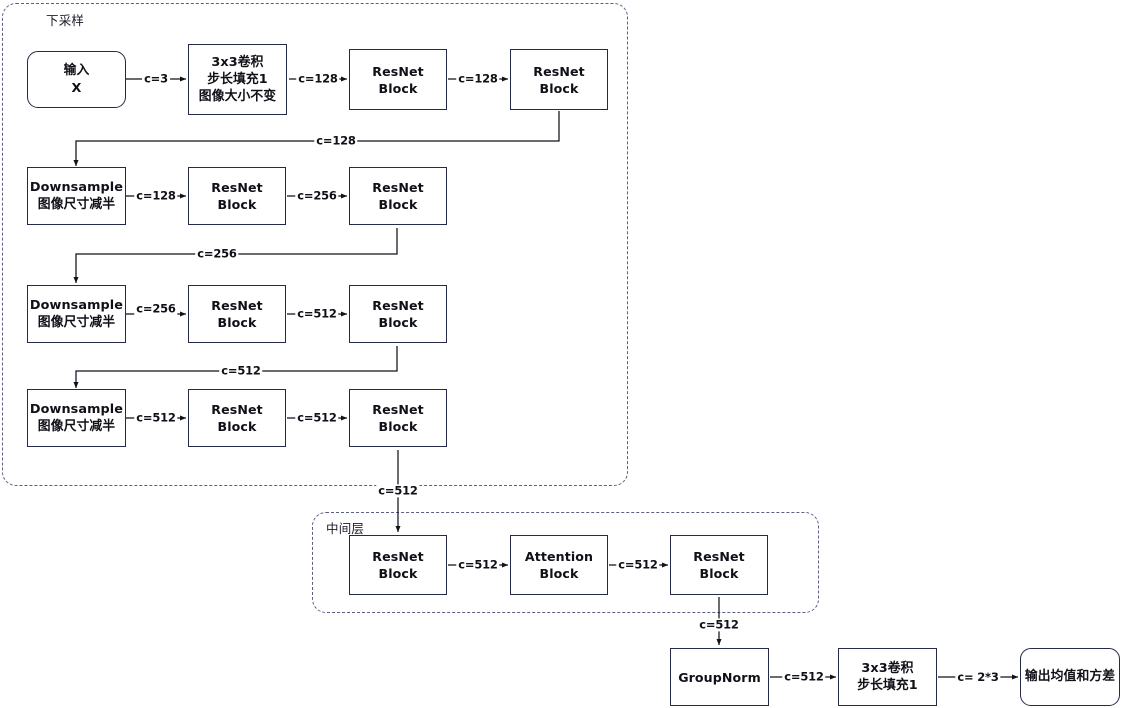 Image resolution: width=1124 pixels, height=708 pixels. Describe the element at coordinates (317, 313) in the screenshot. I see `edge-label-resnet3a-resnet3b: c=512` at that location.